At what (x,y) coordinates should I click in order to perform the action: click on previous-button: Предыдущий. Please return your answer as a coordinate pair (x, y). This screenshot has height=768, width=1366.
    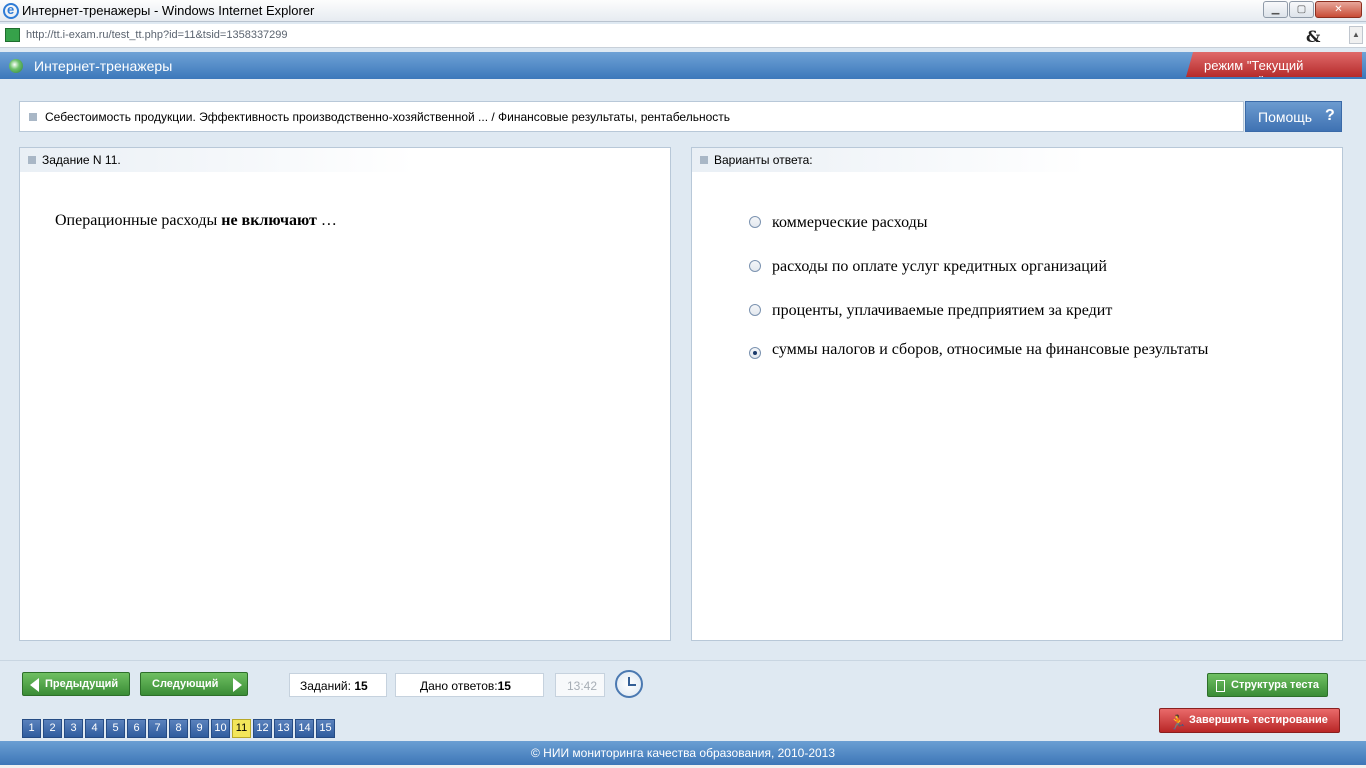
    Looking at the image, I should click on (76, 684).